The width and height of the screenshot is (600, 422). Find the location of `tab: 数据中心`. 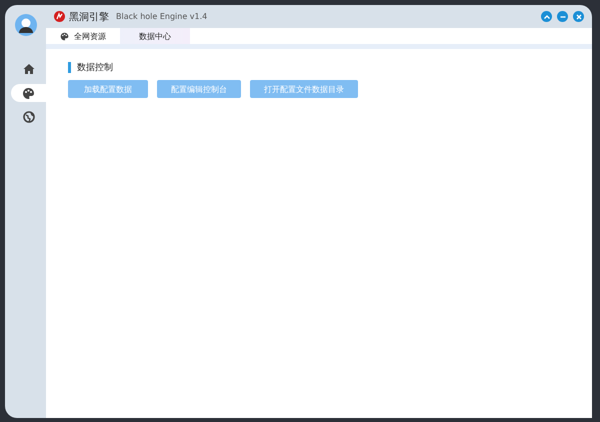

tab: 数据中心 is located at coordinates (155, 36).